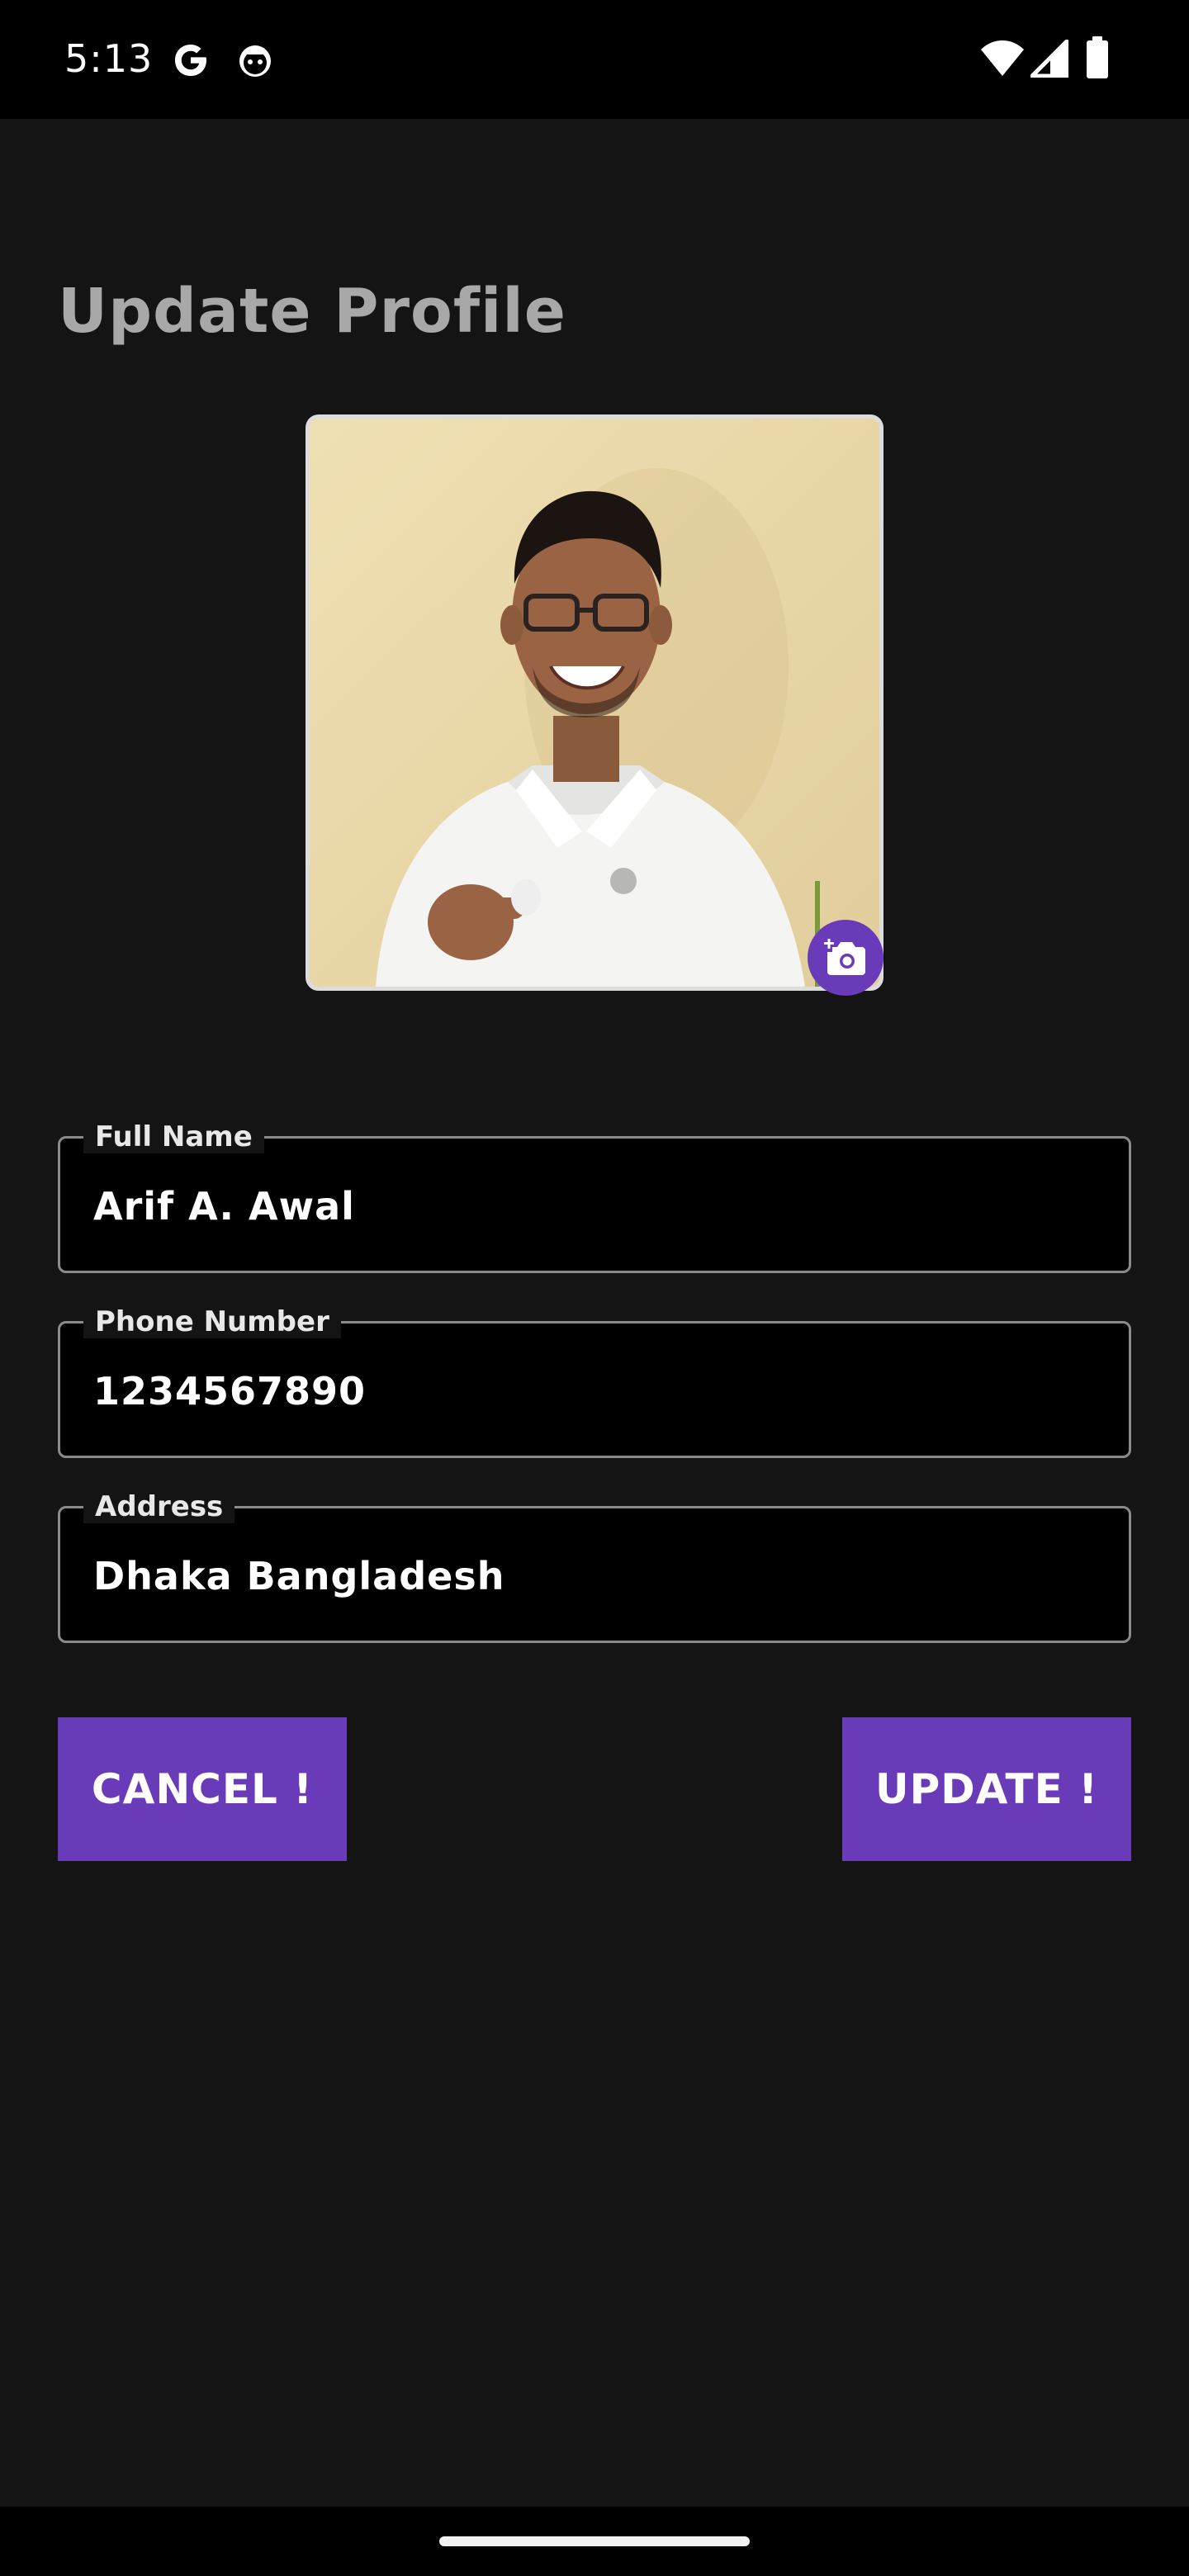 This screenshot has width=1189, height=2576. Describe the element at coordinates (1049, 60) in the screenshot. I see `signal-icon` at that location.